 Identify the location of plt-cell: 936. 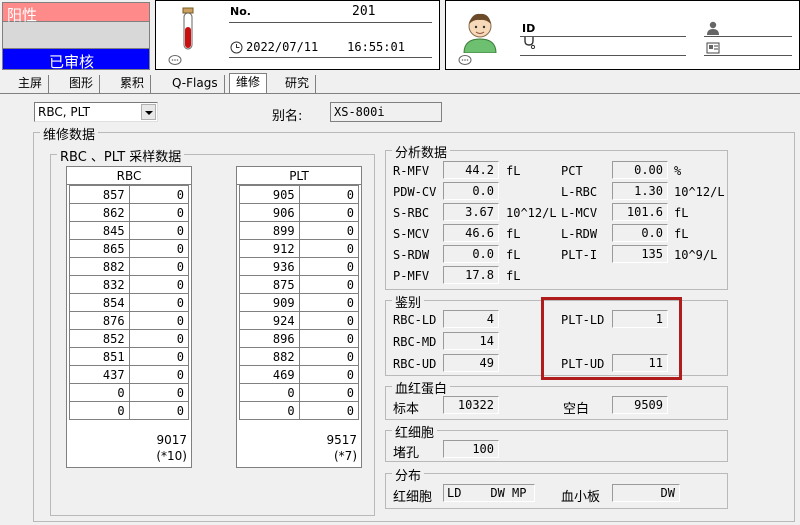
(269, 266).